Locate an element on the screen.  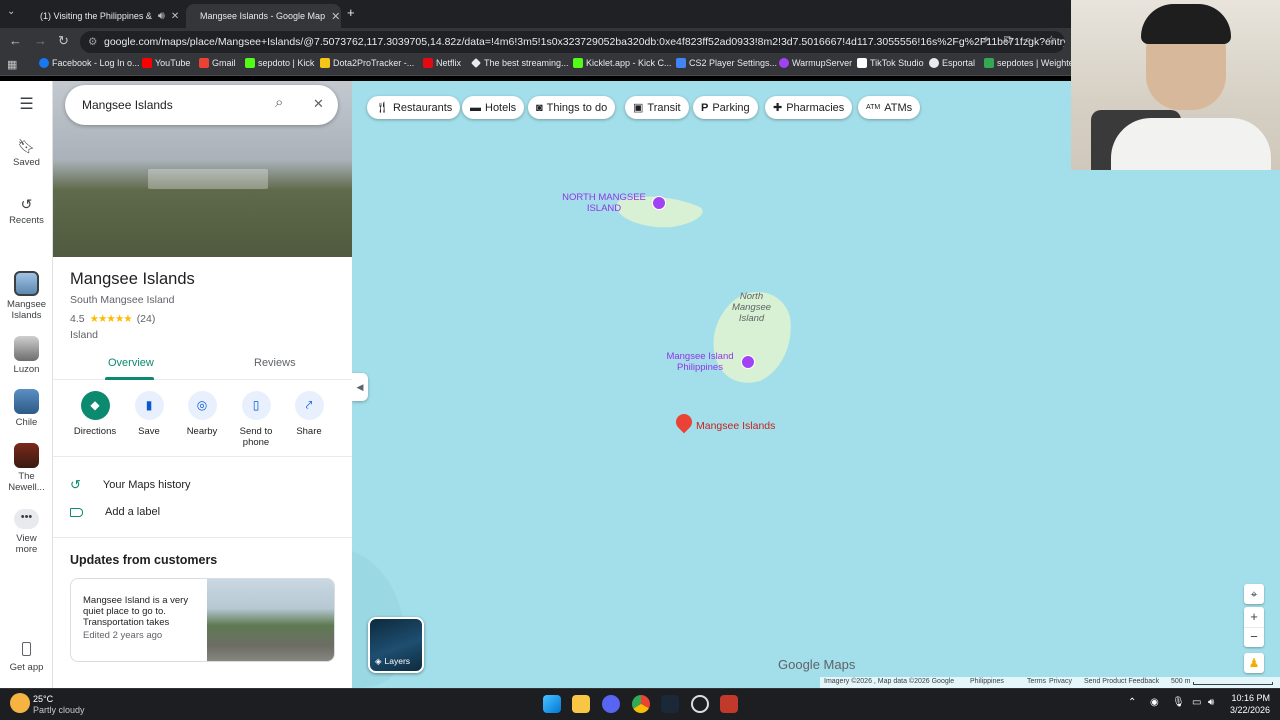
zoom-out-icon: − is located at coordinates (1254, 637).